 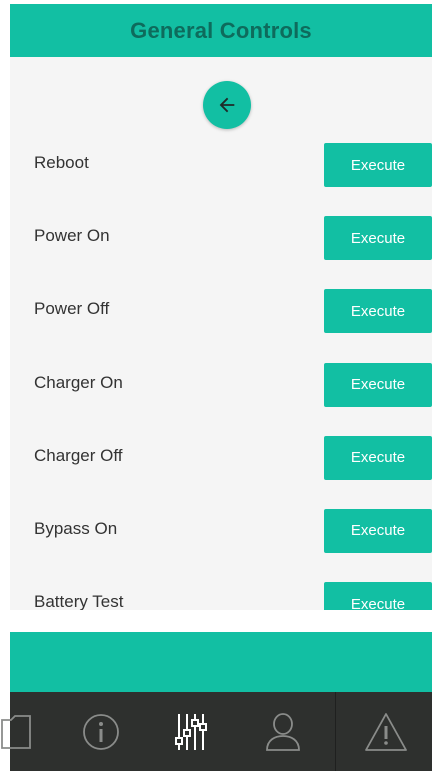 I want to click on content-gap, so click(x=221, y=621).